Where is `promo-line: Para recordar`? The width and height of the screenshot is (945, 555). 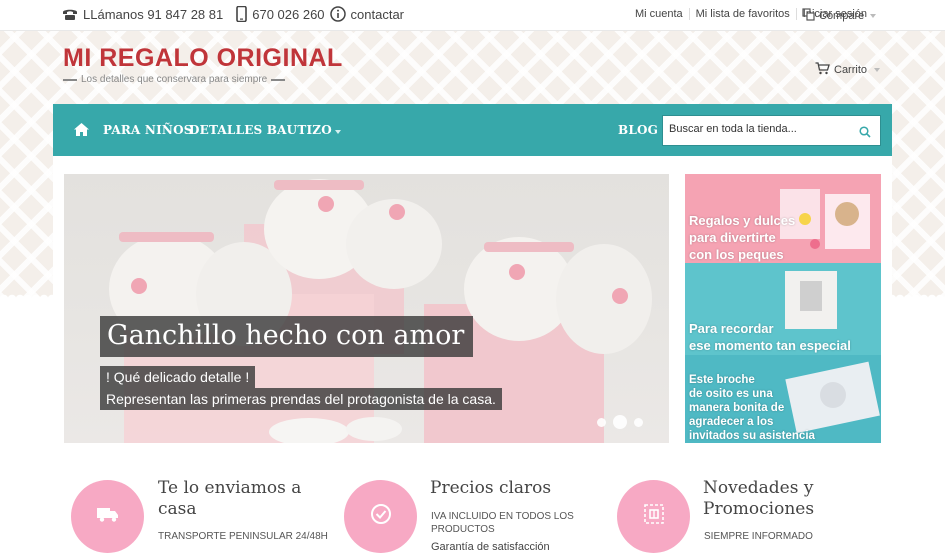 promo-line: Para recordar is located at coordinates (731, 328).